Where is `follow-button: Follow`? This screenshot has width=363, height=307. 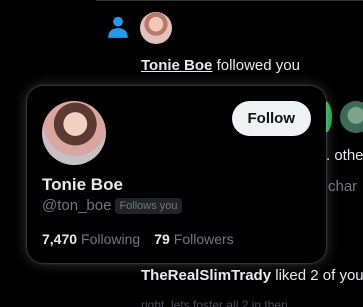
follow-button: Follow is located at coordinates (271, 118).